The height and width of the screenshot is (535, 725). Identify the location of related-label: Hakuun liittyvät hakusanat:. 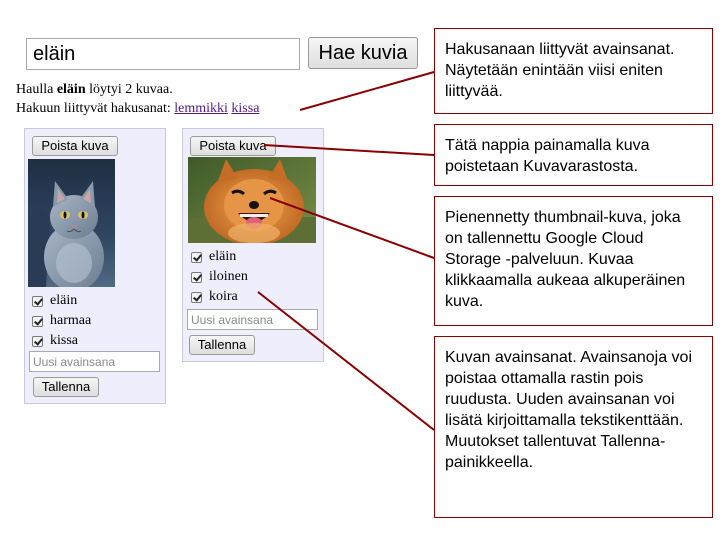
(95, 108).